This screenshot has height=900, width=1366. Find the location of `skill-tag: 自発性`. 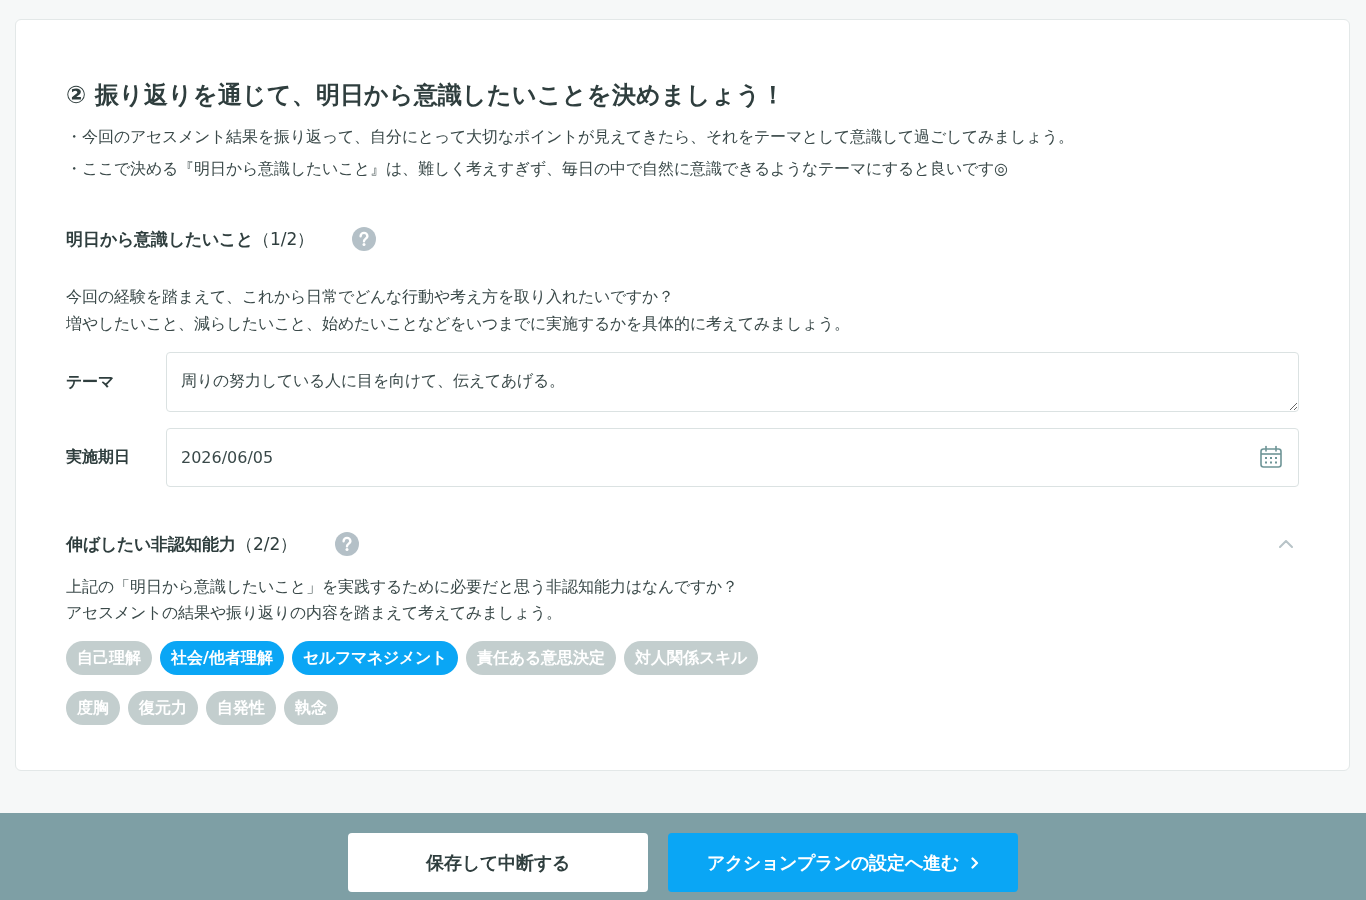

skill-tag: 自発性 is located at coordinates (241, 708).